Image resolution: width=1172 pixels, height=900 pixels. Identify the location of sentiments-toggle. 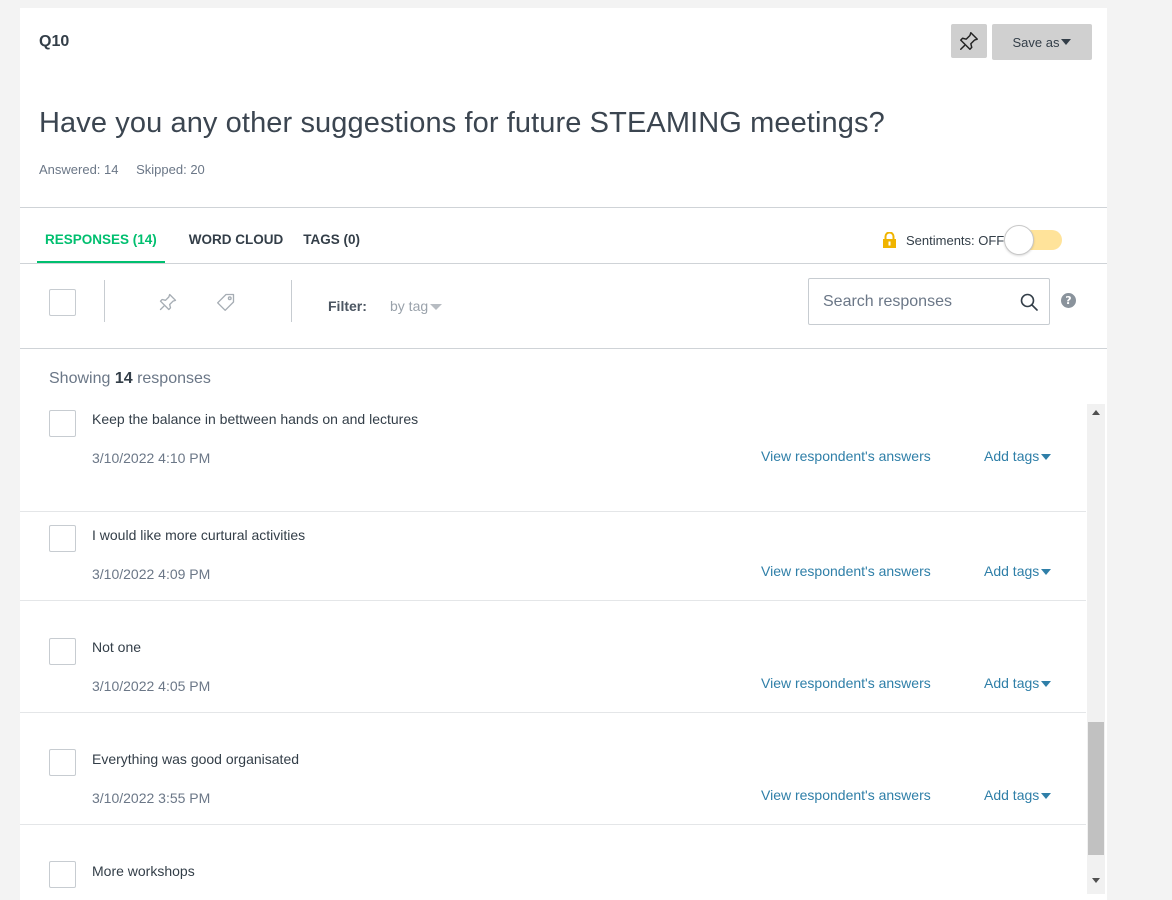
(1033, 240).